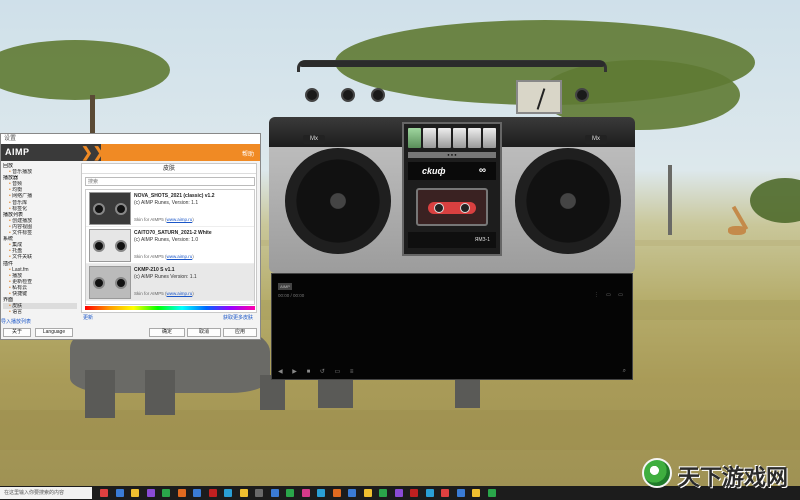 The height and width of the screenshot is (500, 800). Describe the element at coordinates (174, 196) in the screenshot. I see `skin-name: NOVA_SHOTS_2021 (classic) v1.2` at that location.